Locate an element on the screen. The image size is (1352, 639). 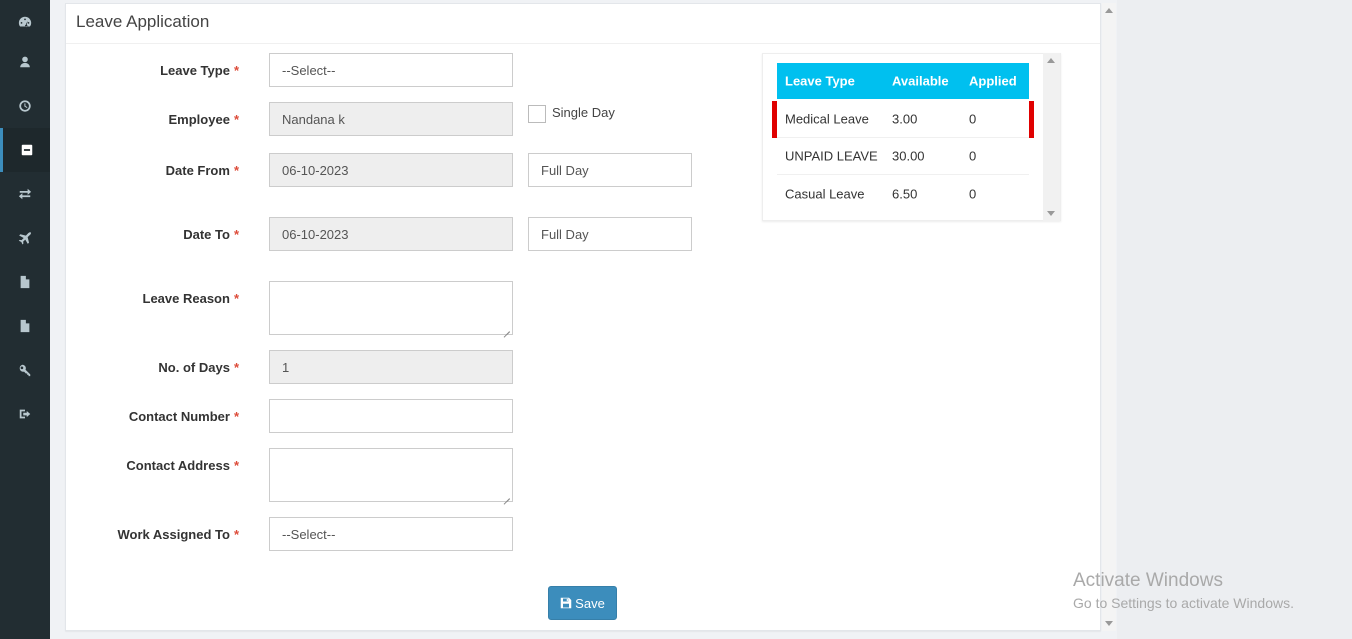
activate-windows-title: Activate Windows is located at coordinates (1148, 580).